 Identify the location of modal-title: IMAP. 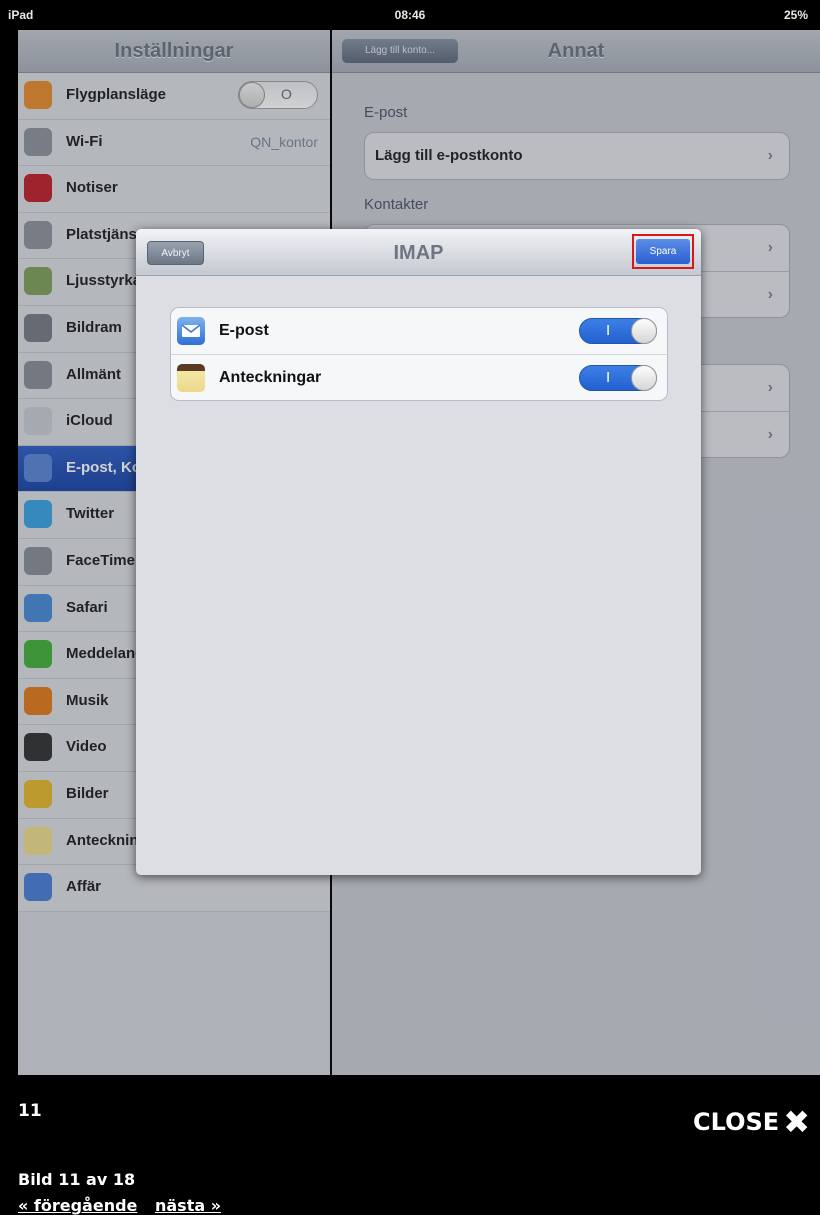
(418, 253).